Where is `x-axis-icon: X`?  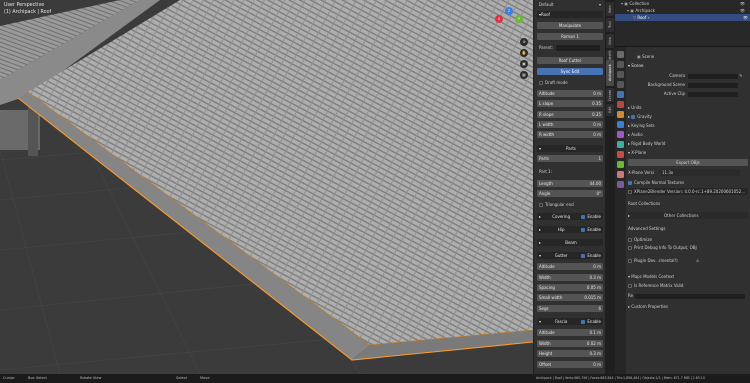 x-axis-icon: X is located at coordinates (499, 19).